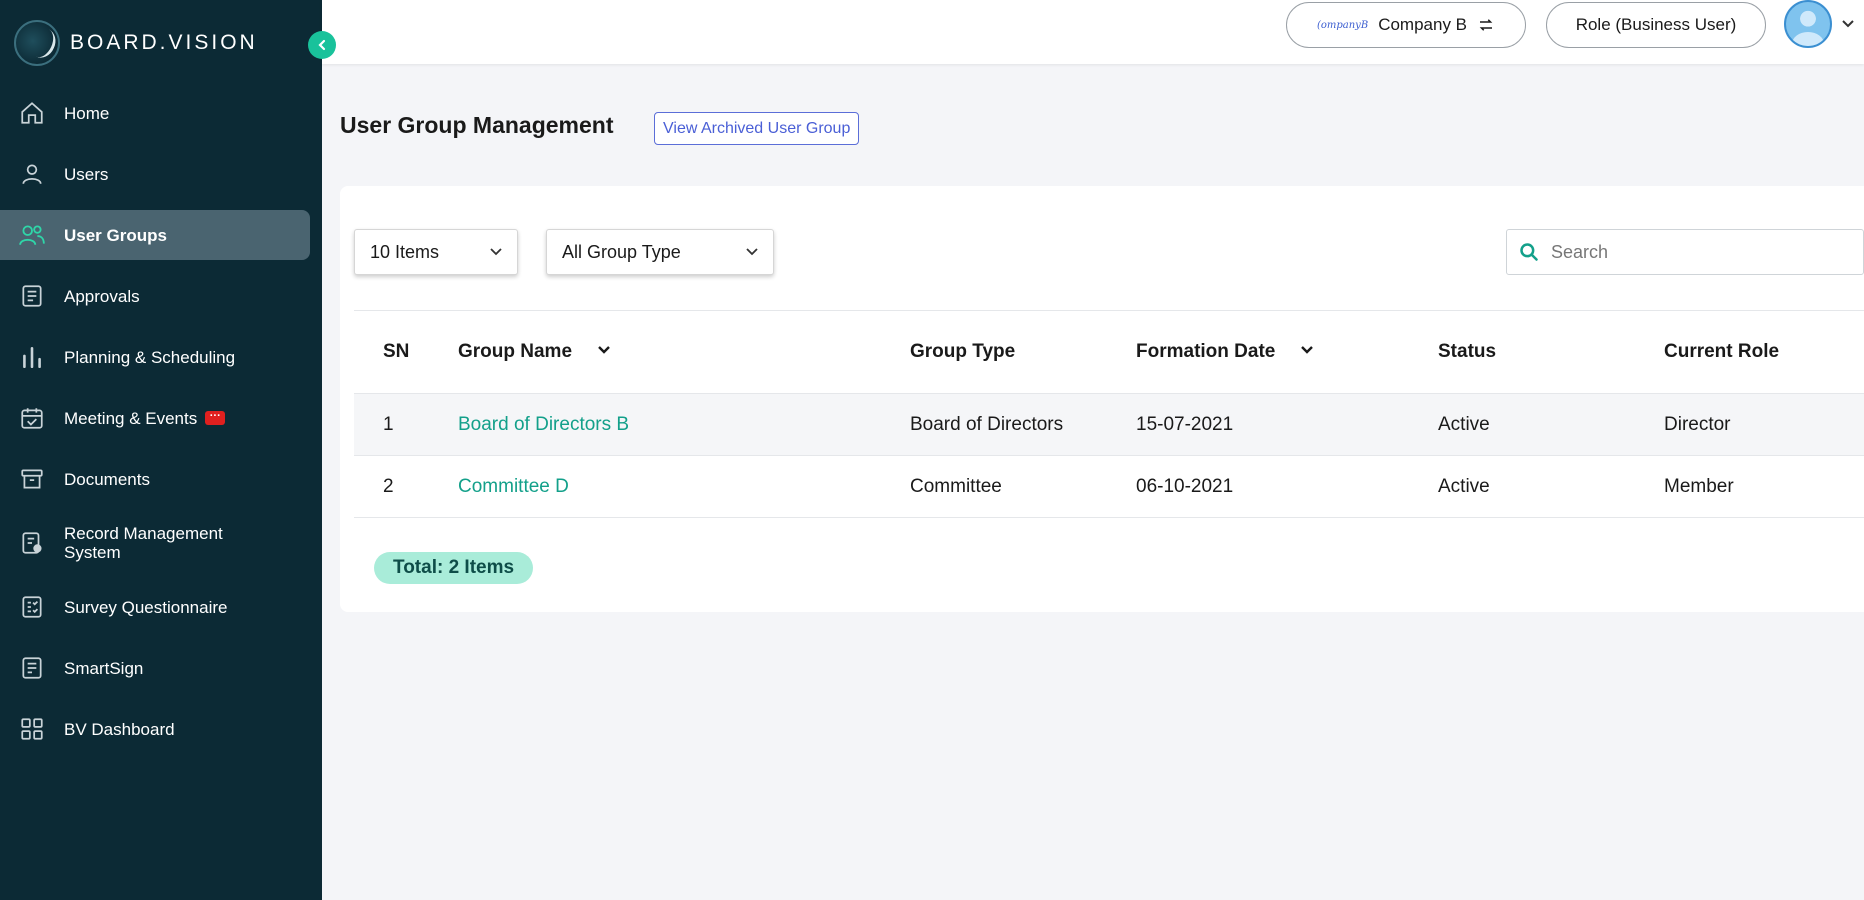  I want to click on group-name-link: Committee D, so click(513, 486).